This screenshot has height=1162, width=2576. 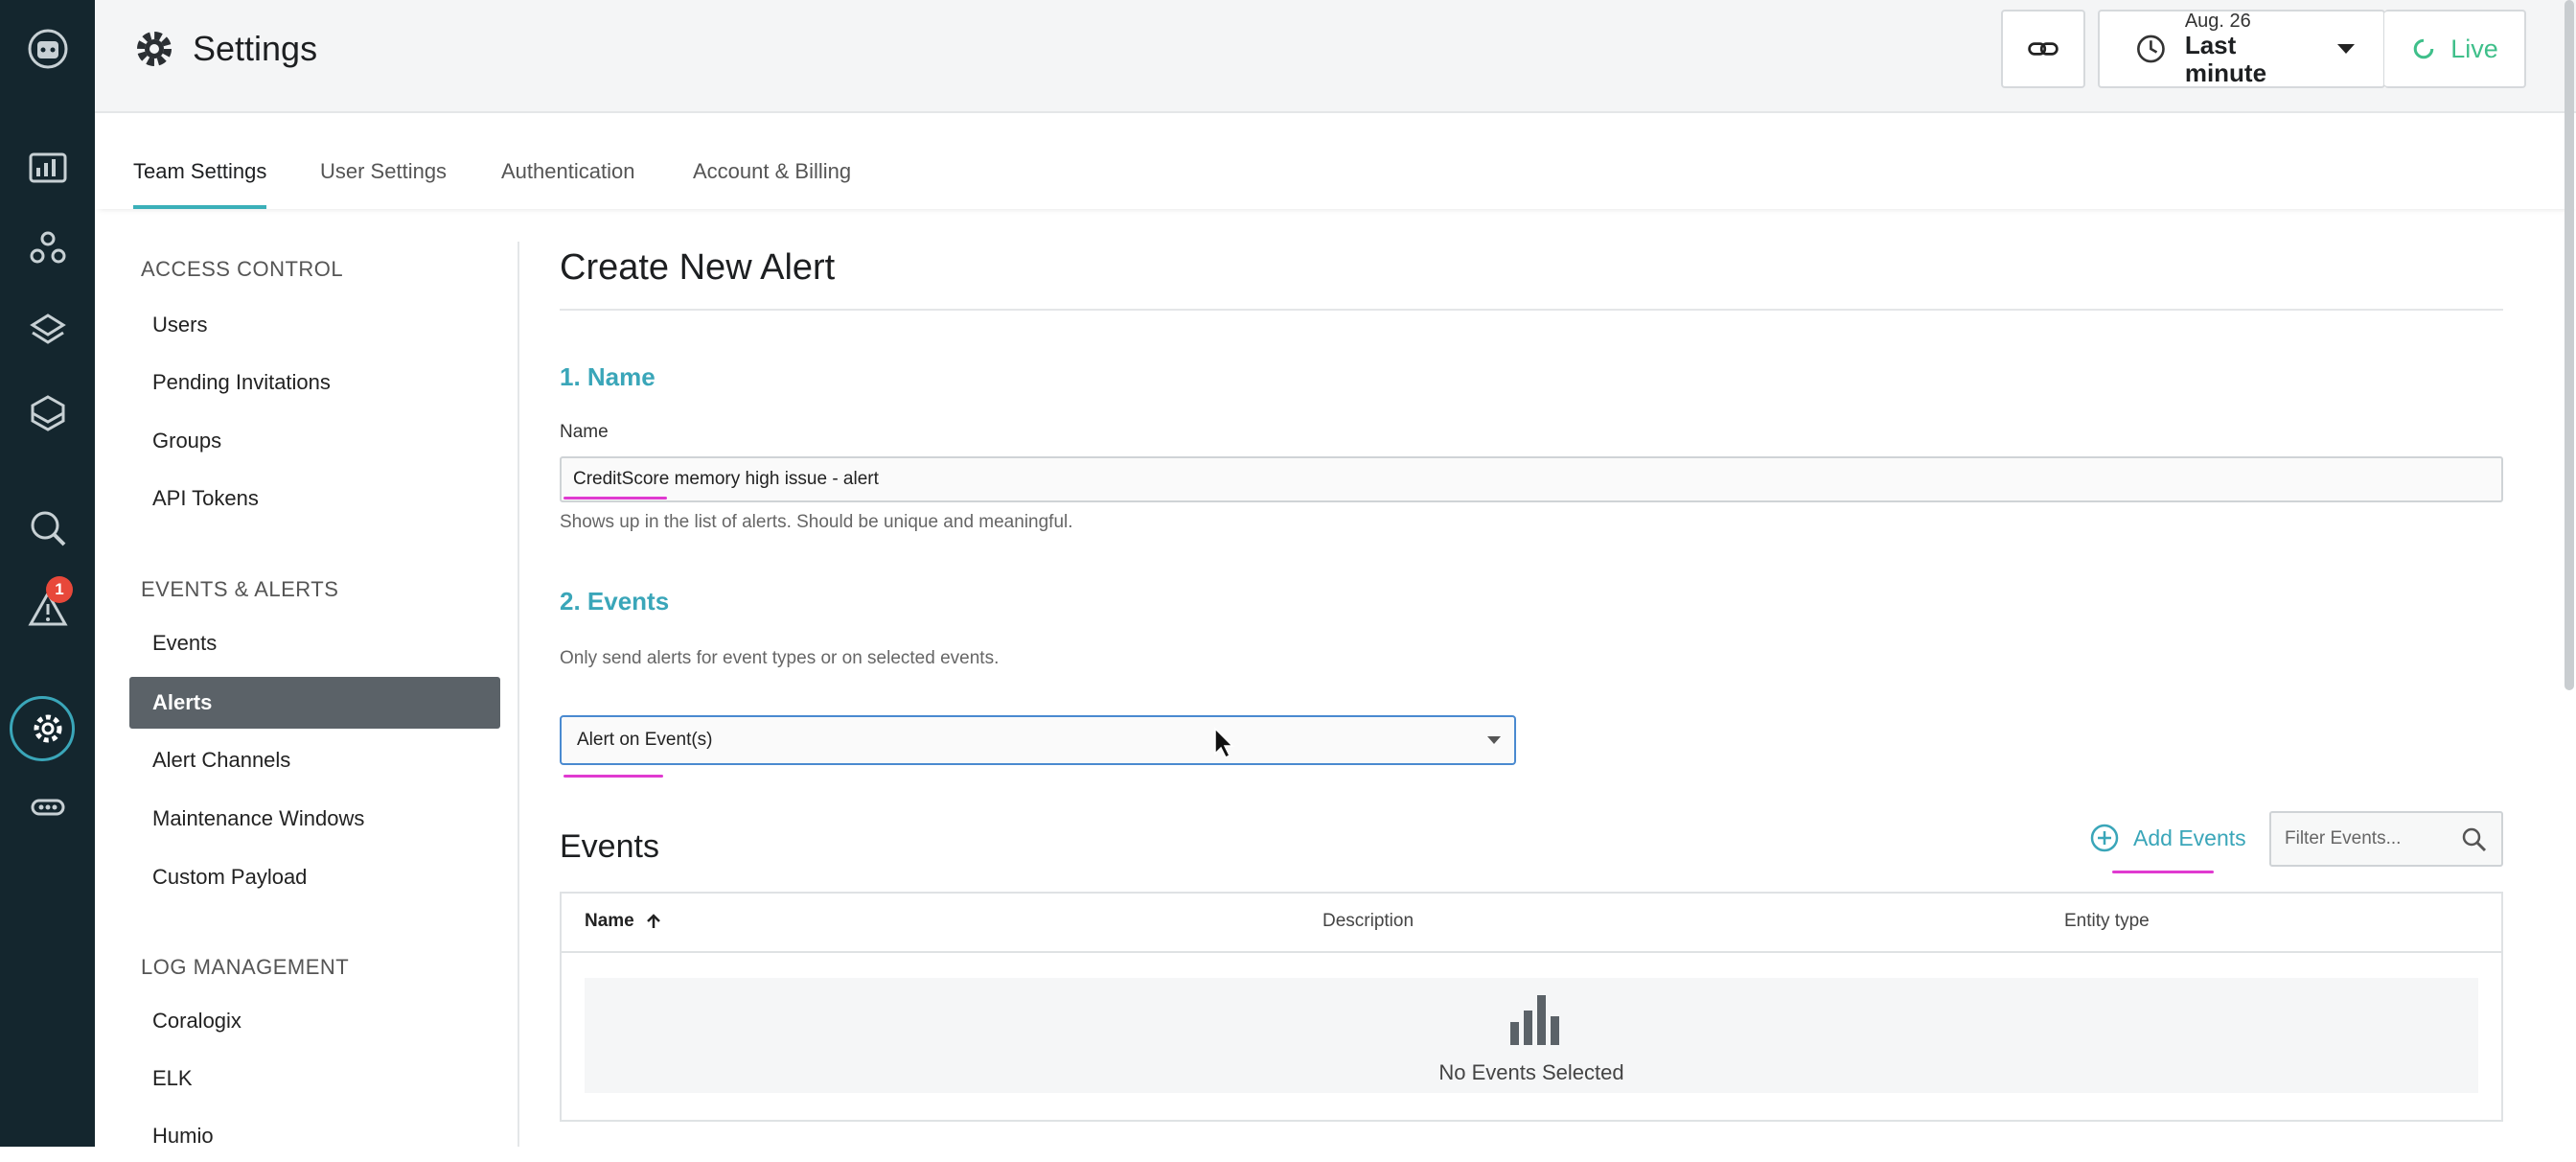 I want to click on empty-state: No Events Selected, so click(x=1531, y=1035).